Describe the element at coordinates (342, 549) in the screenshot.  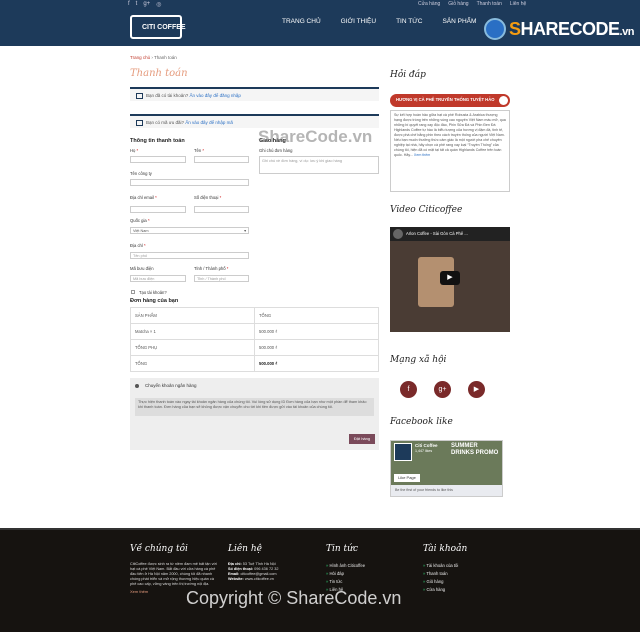
I see `footer-news-title: Tin tức` at that location.